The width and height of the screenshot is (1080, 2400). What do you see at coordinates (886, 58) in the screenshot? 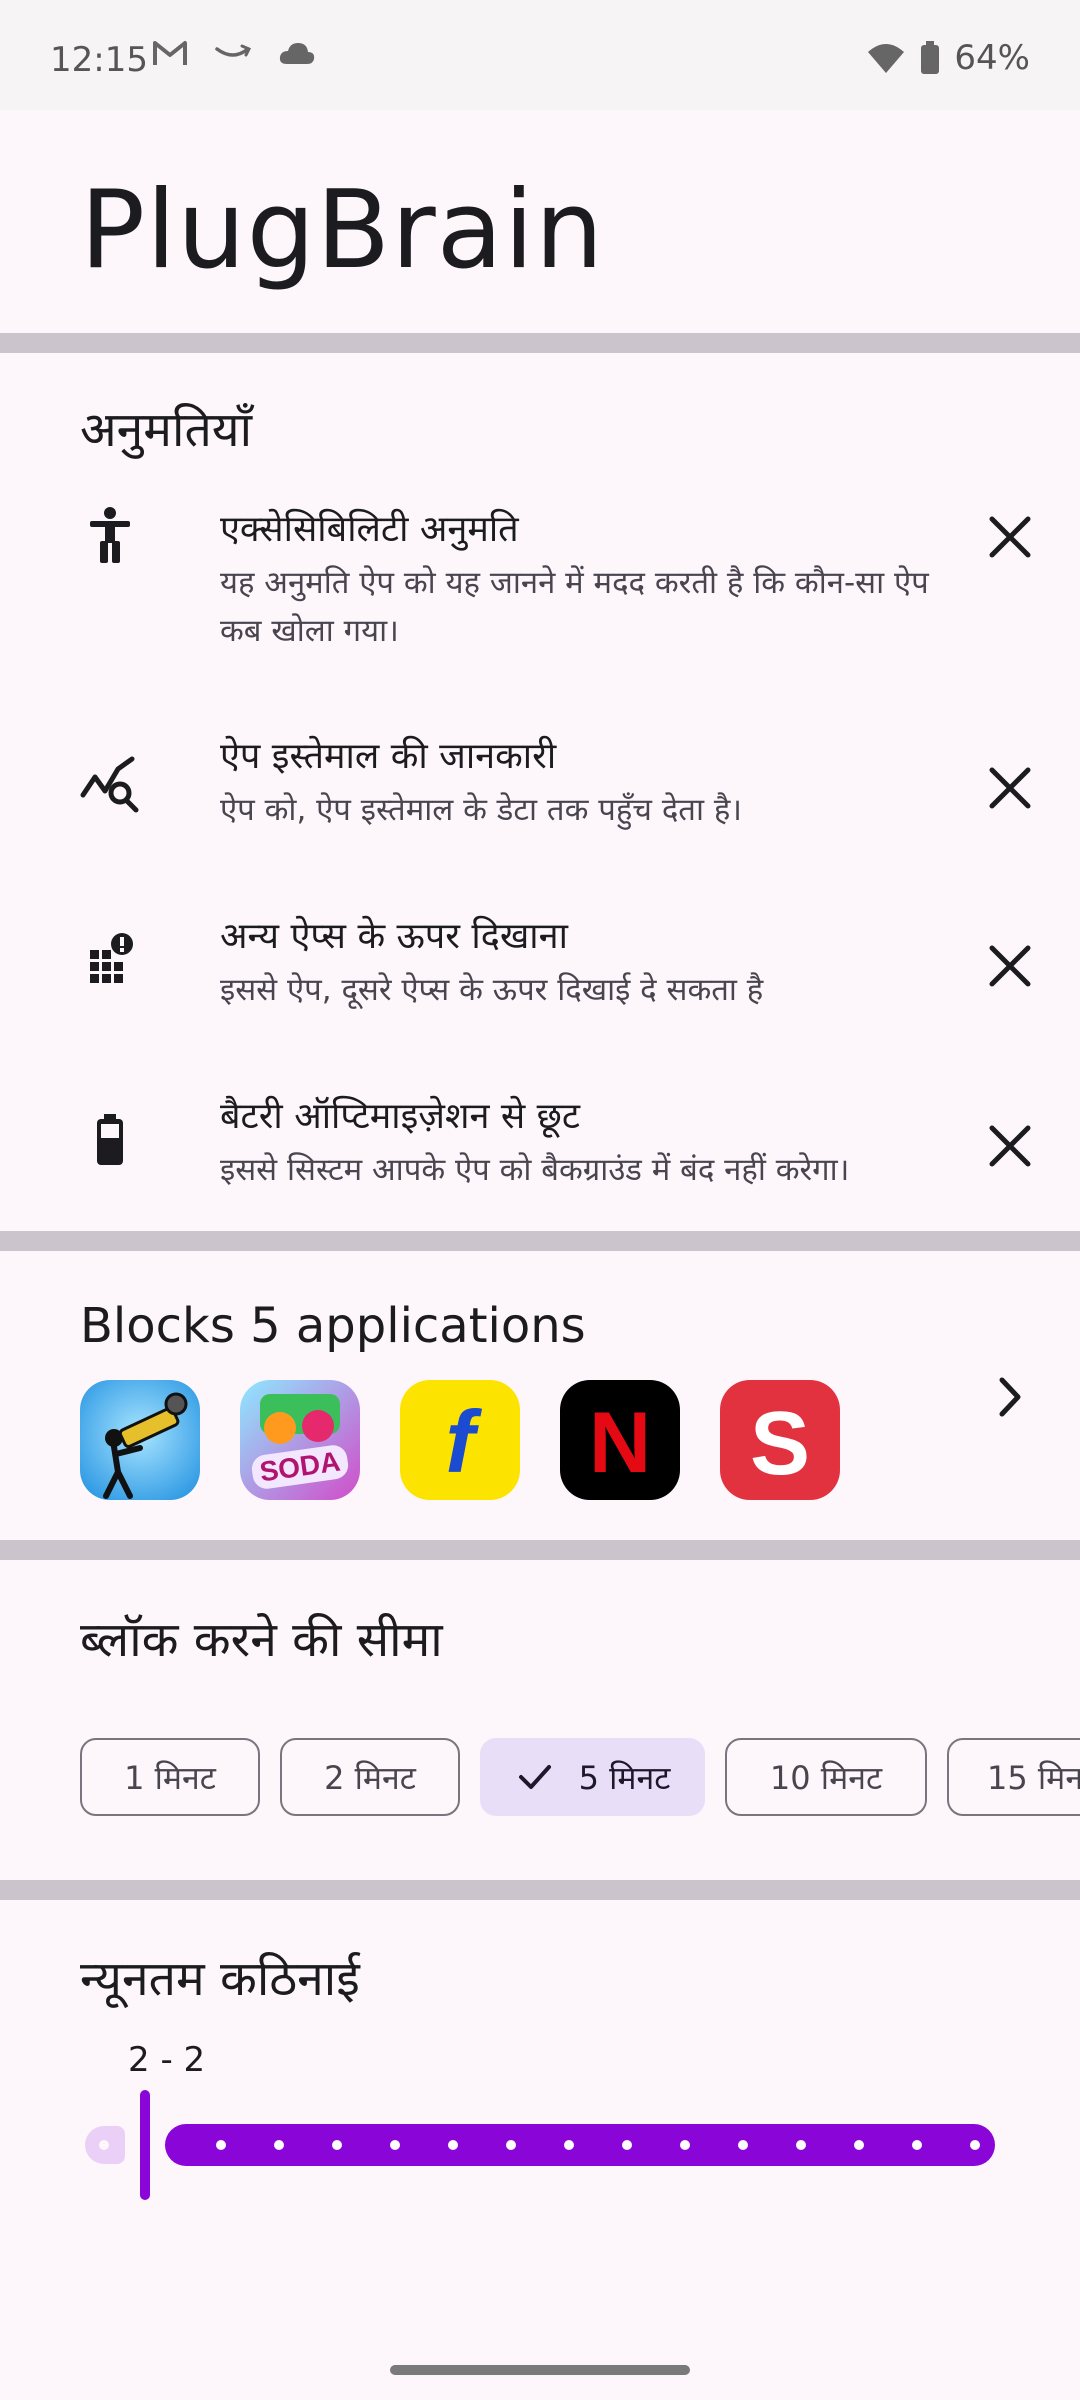
I see `wifi-icon` at bounding box center [886, 58].